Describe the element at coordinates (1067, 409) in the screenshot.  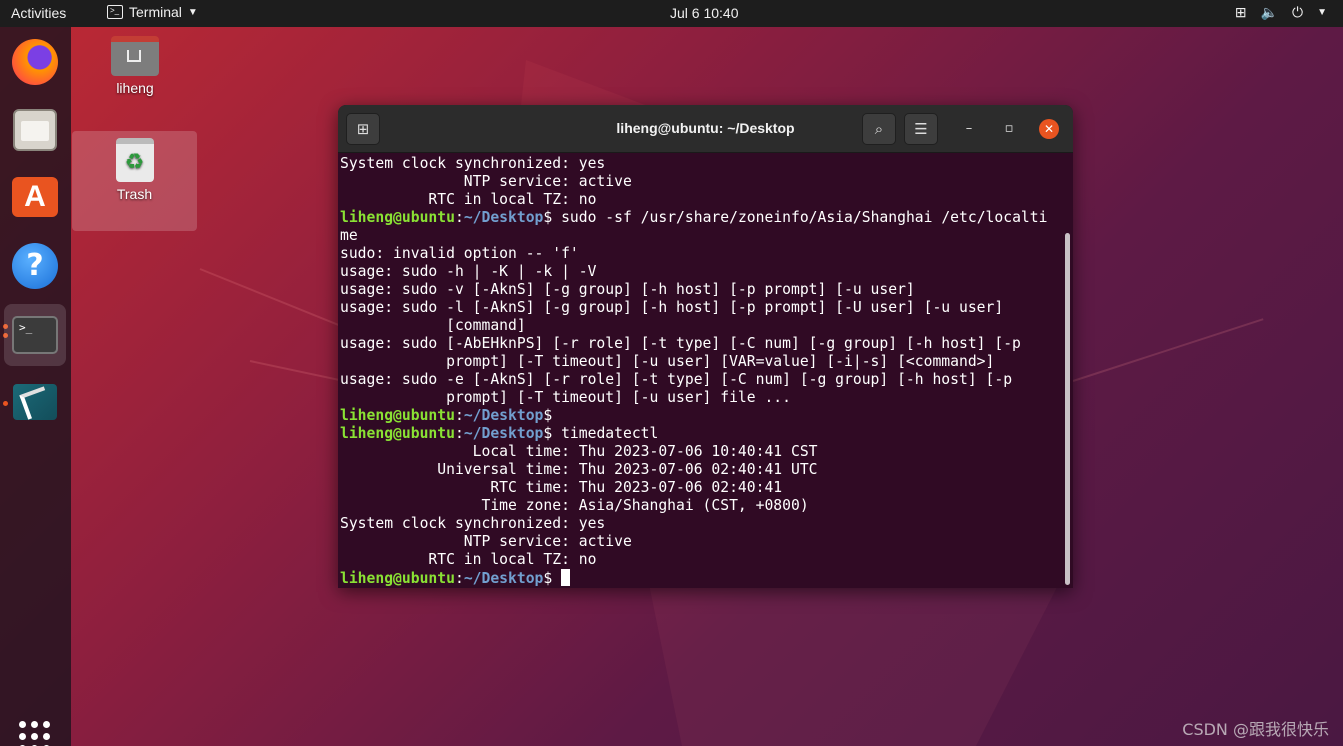
I see `scrollbar` at that location.